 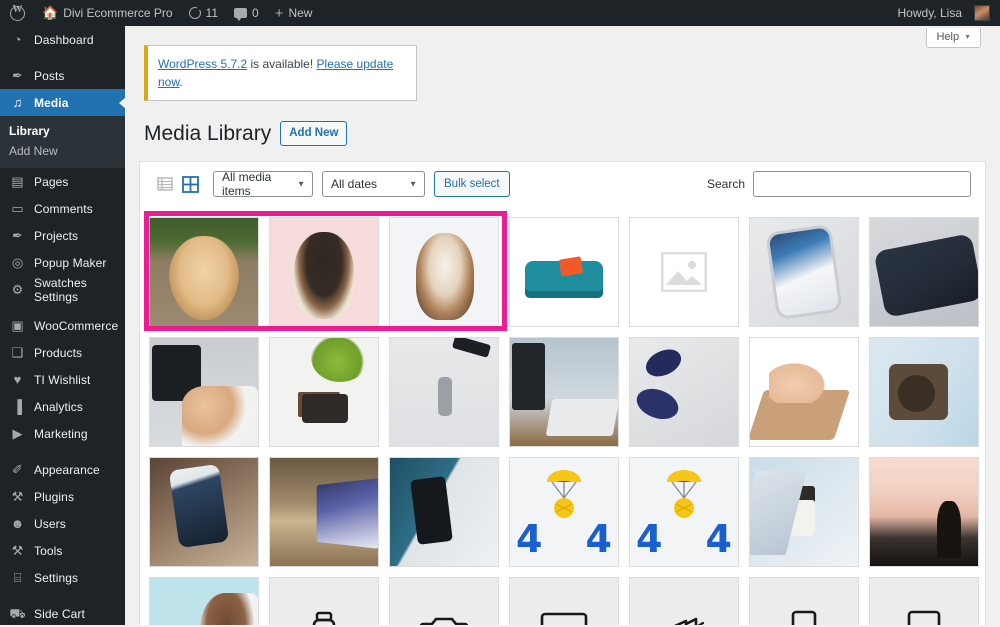 What do you see at coordinates (241, 14) in the screenshot?
I see `comment-bubble-icon` at bounding box center [241, 14].